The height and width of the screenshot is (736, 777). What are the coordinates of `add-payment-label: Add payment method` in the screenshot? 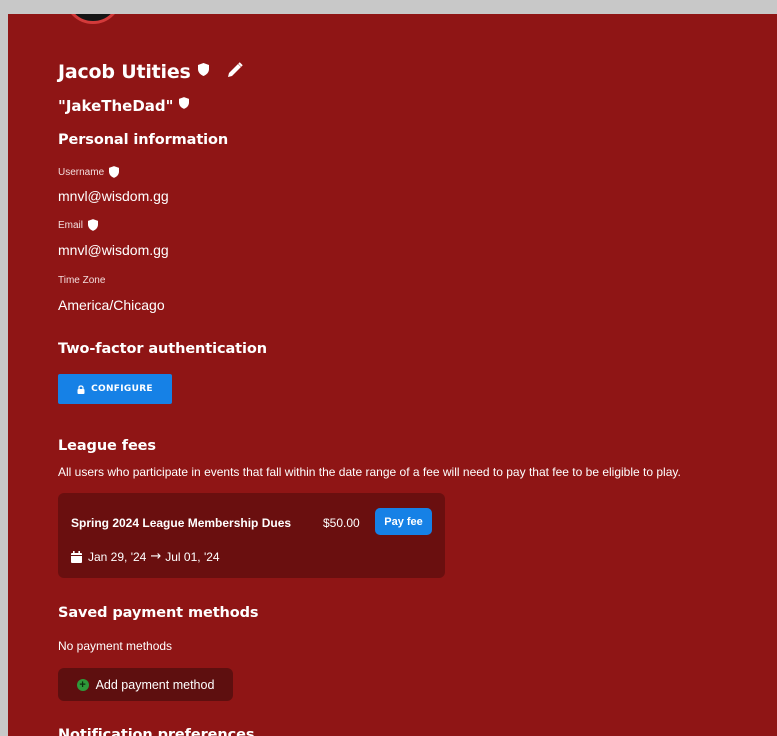 It's located at (155, 684).